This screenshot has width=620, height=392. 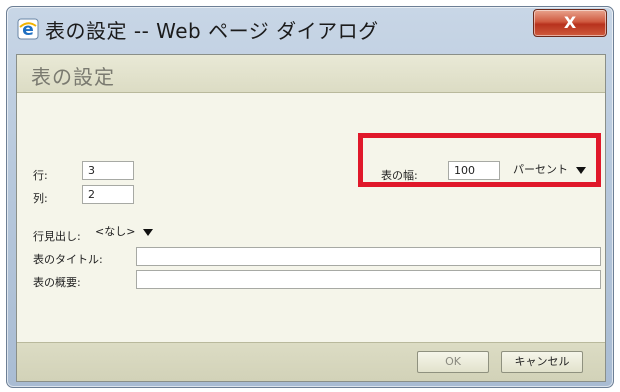 I want to click on summary-label: 表の概要:, so click(x=57, y=282).